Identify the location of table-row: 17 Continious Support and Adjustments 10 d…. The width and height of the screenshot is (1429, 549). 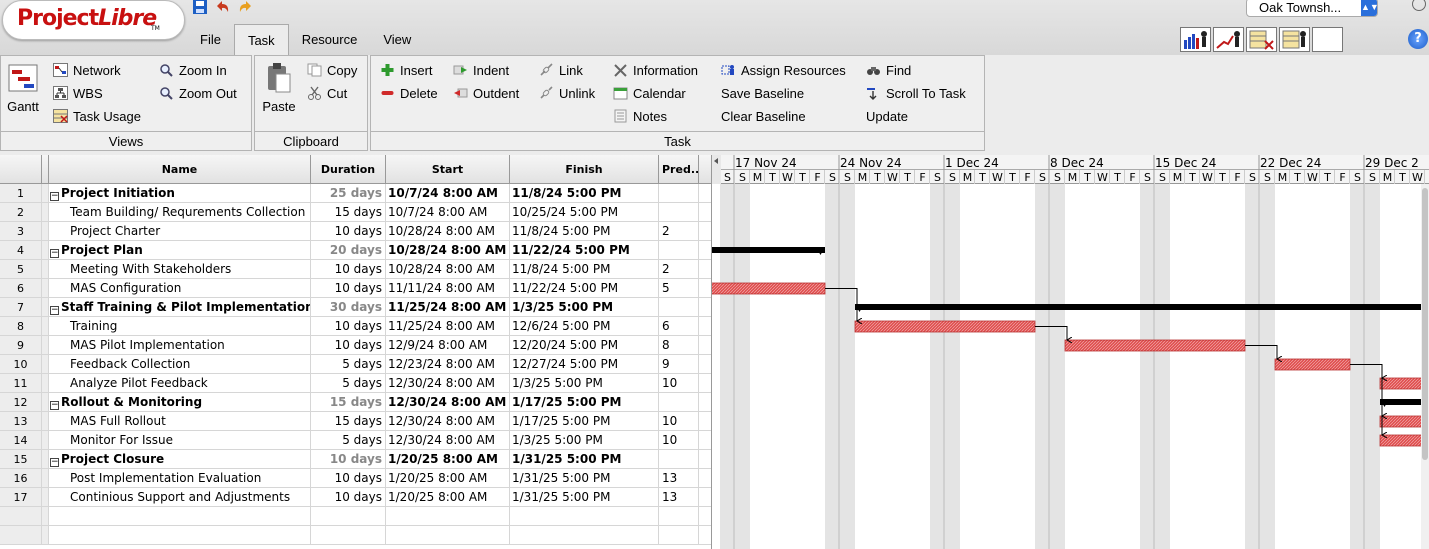
(355, 497).